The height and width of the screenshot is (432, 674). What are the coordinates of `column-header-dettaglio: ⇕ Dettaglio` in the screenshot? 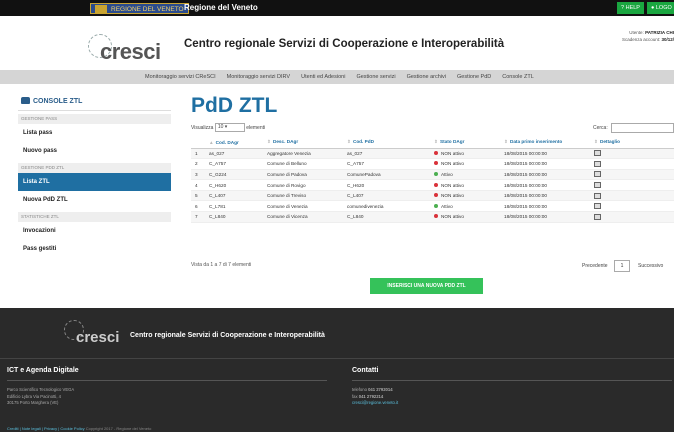 It's located at (632, 143).